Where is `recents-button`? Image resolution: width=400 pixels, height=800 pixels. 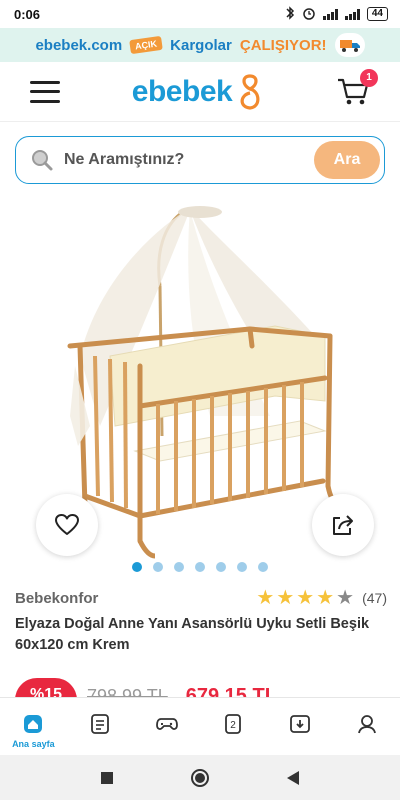 recents-button is located at coordinates (107, 778).